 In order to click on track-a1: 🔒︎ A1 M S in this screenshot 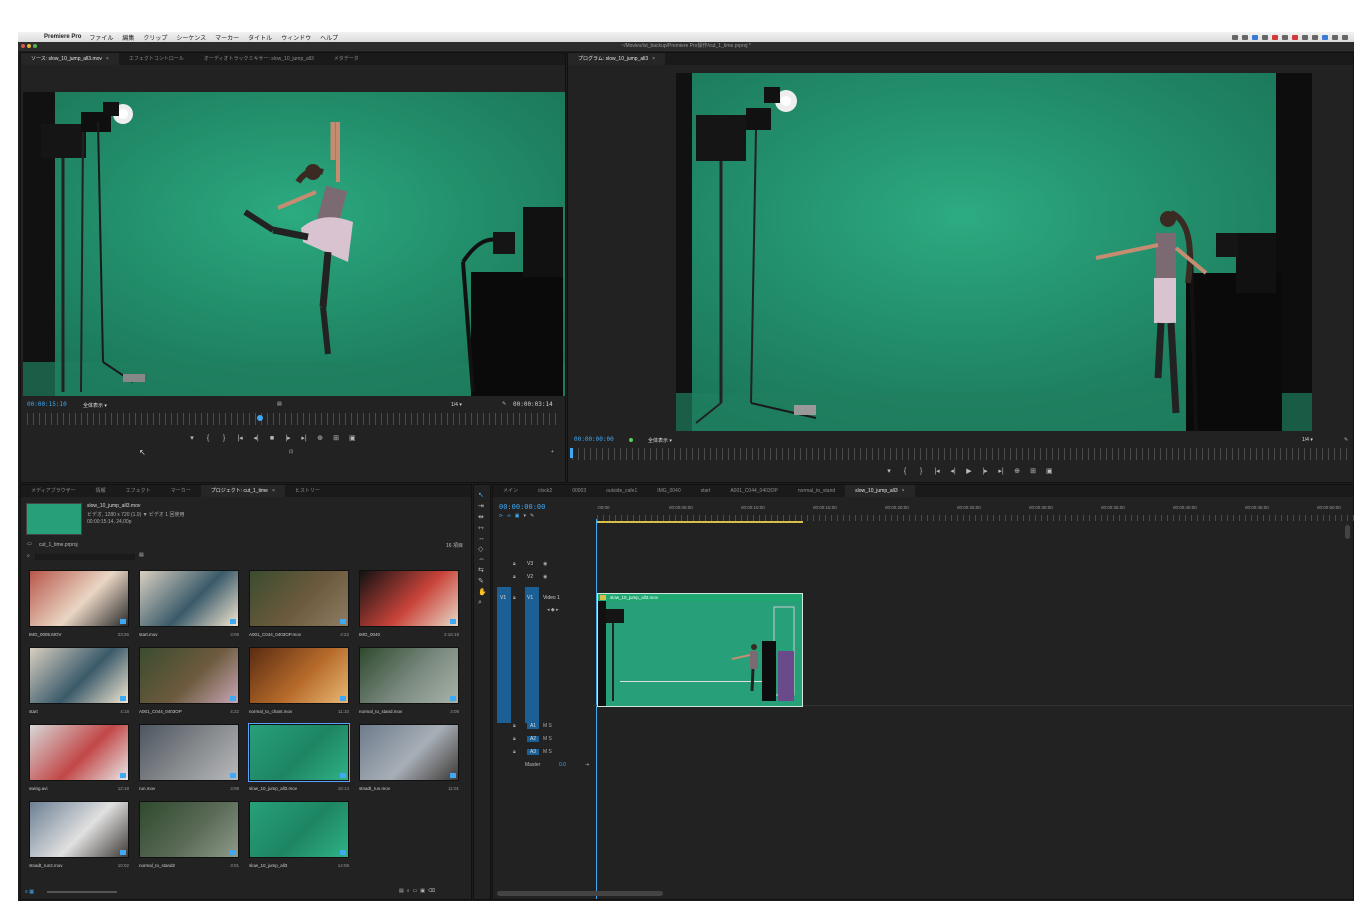, I will do `click(545, 729)`.